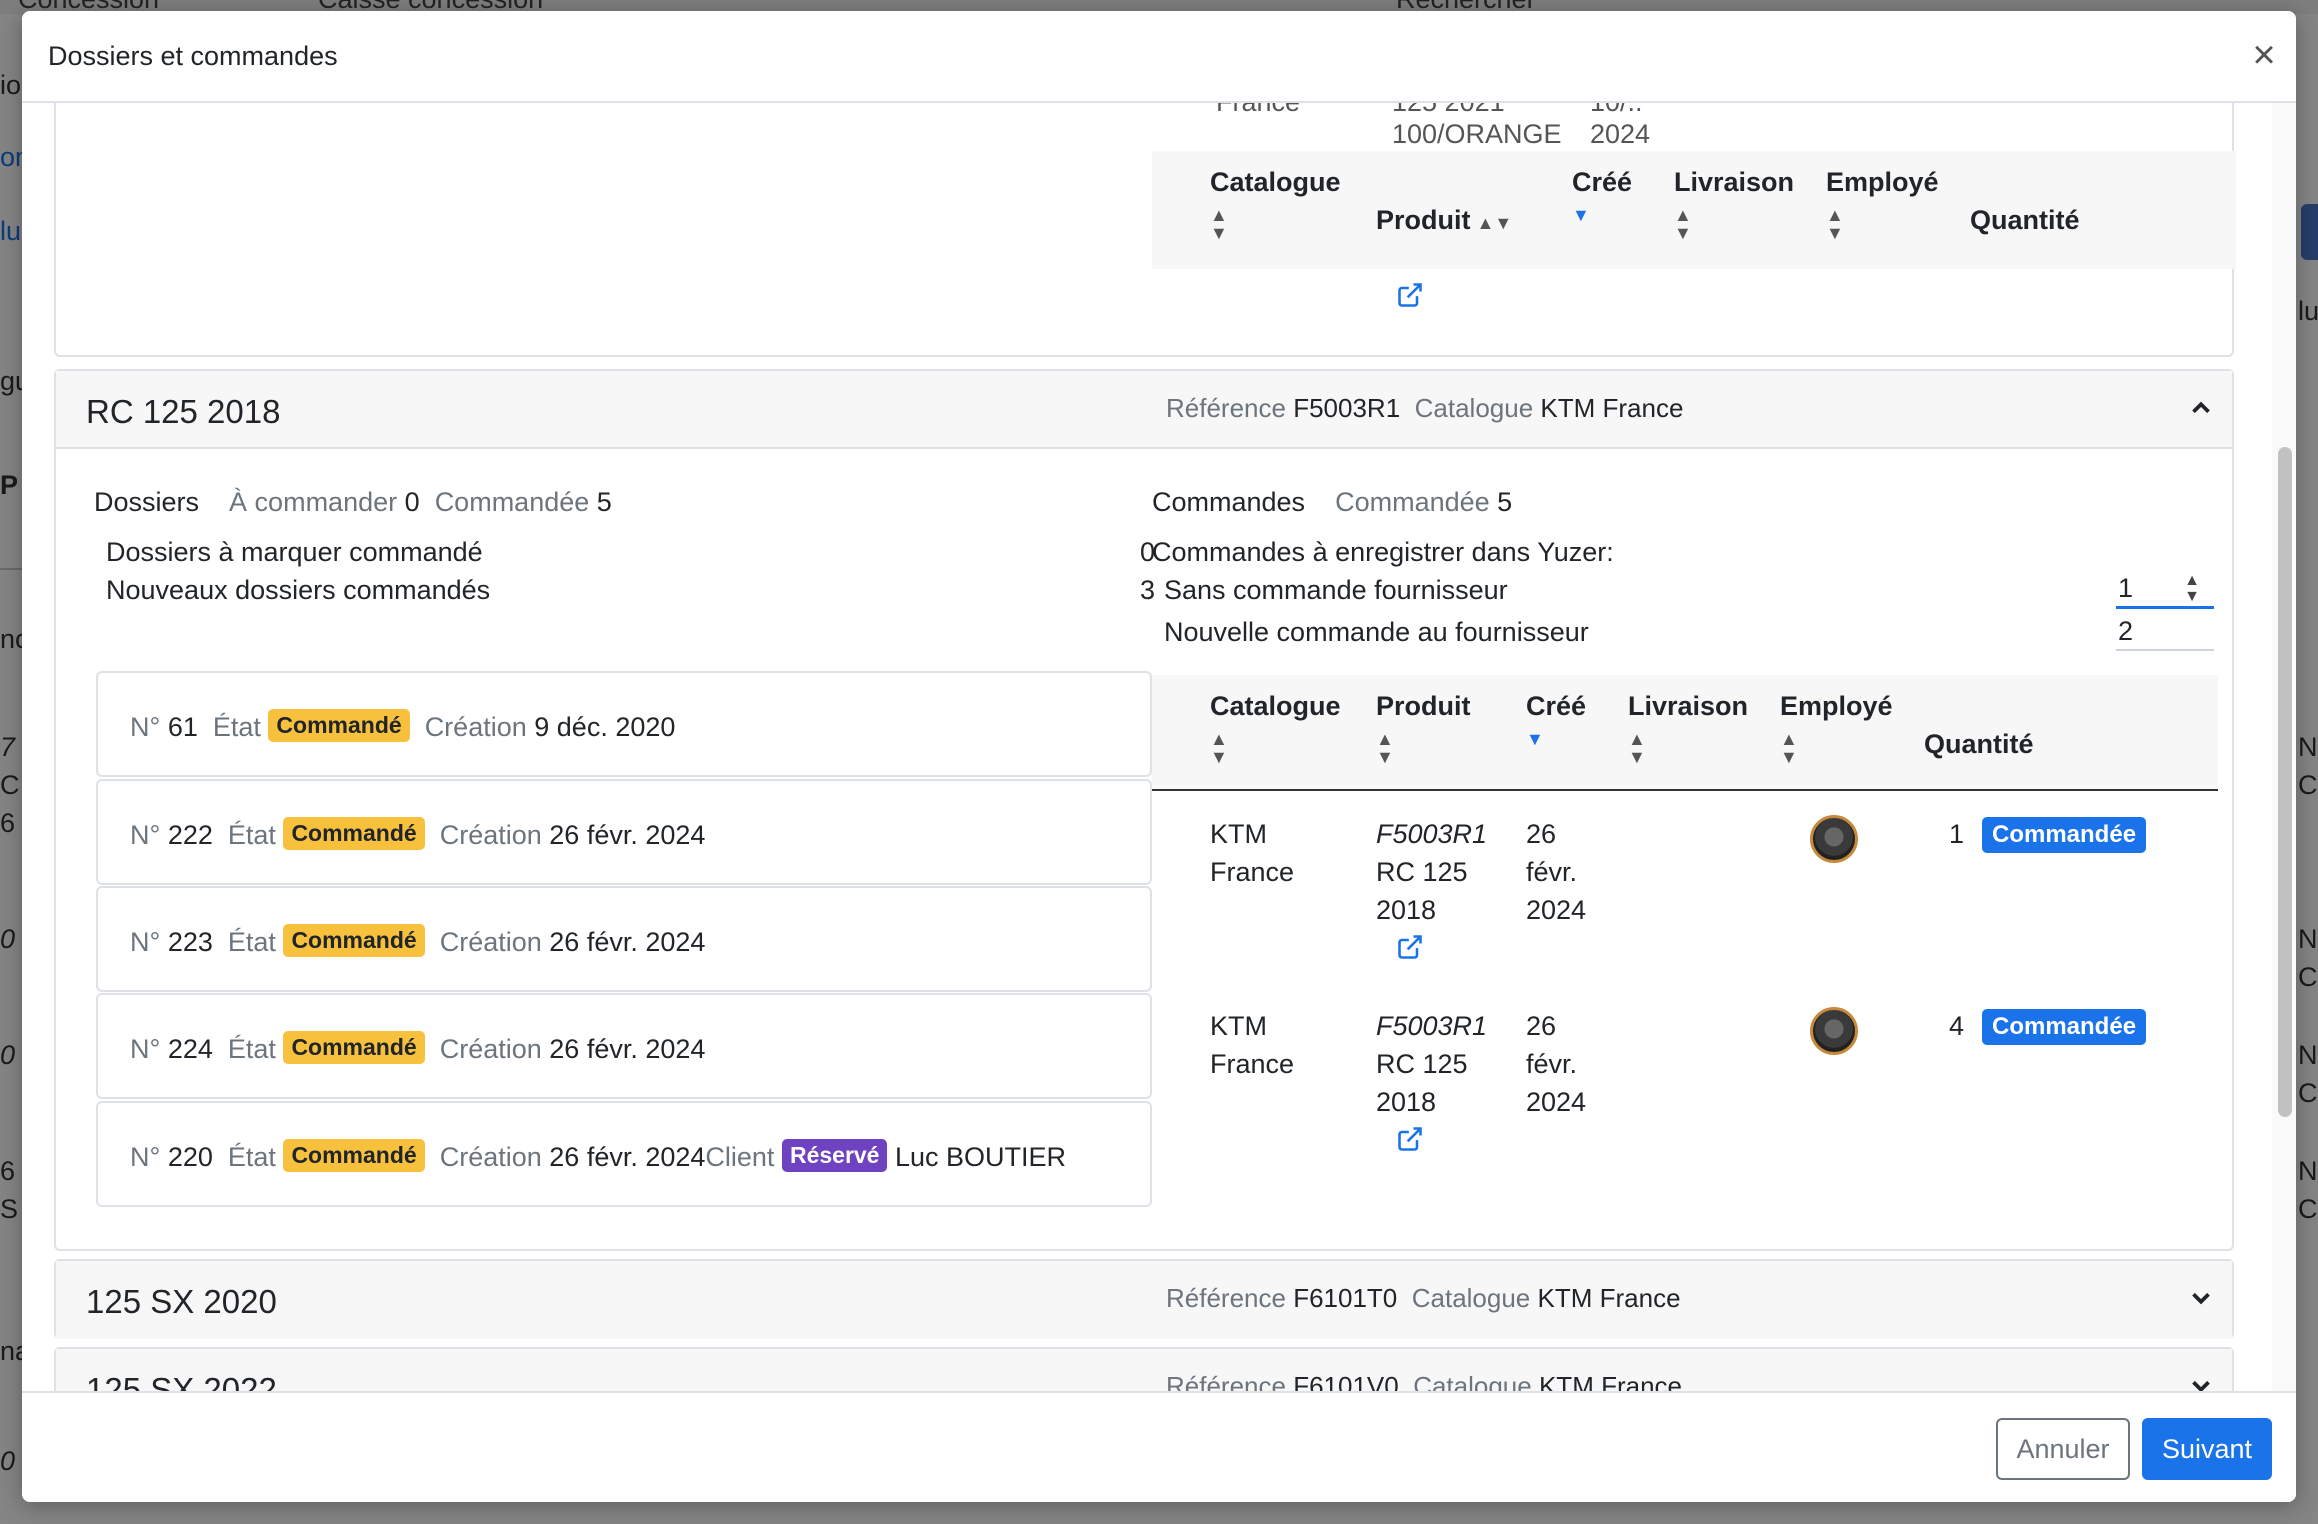 Image resolution: width=2318 pixels, height=1524 pixels. Describe the element at coordinates (1376, 632) in the screenshot. I see `nouvelle-commande-label: Nouvelle commande au fournisseur` at that location.